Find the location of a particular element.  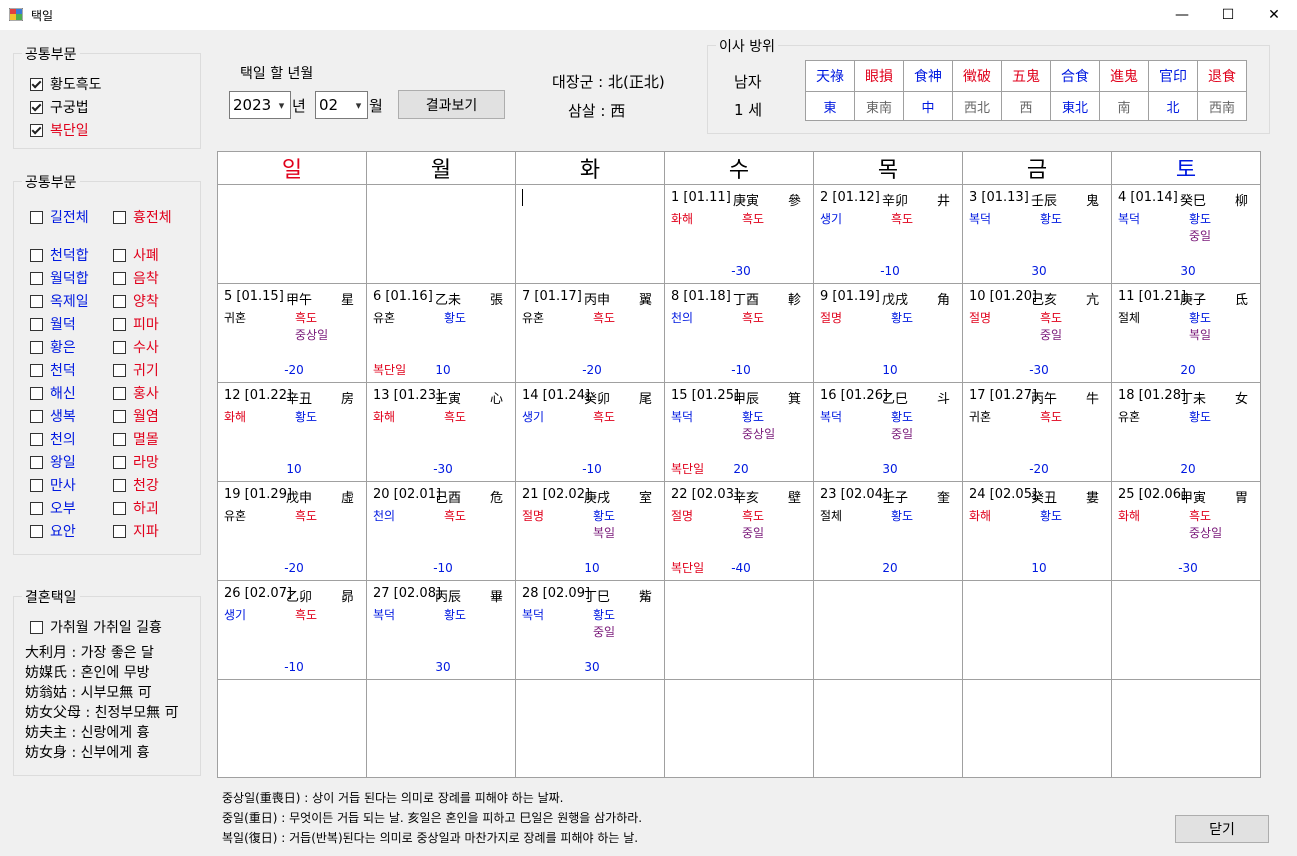

filter-left-14: 요안 is located at coordinates (53, 531).